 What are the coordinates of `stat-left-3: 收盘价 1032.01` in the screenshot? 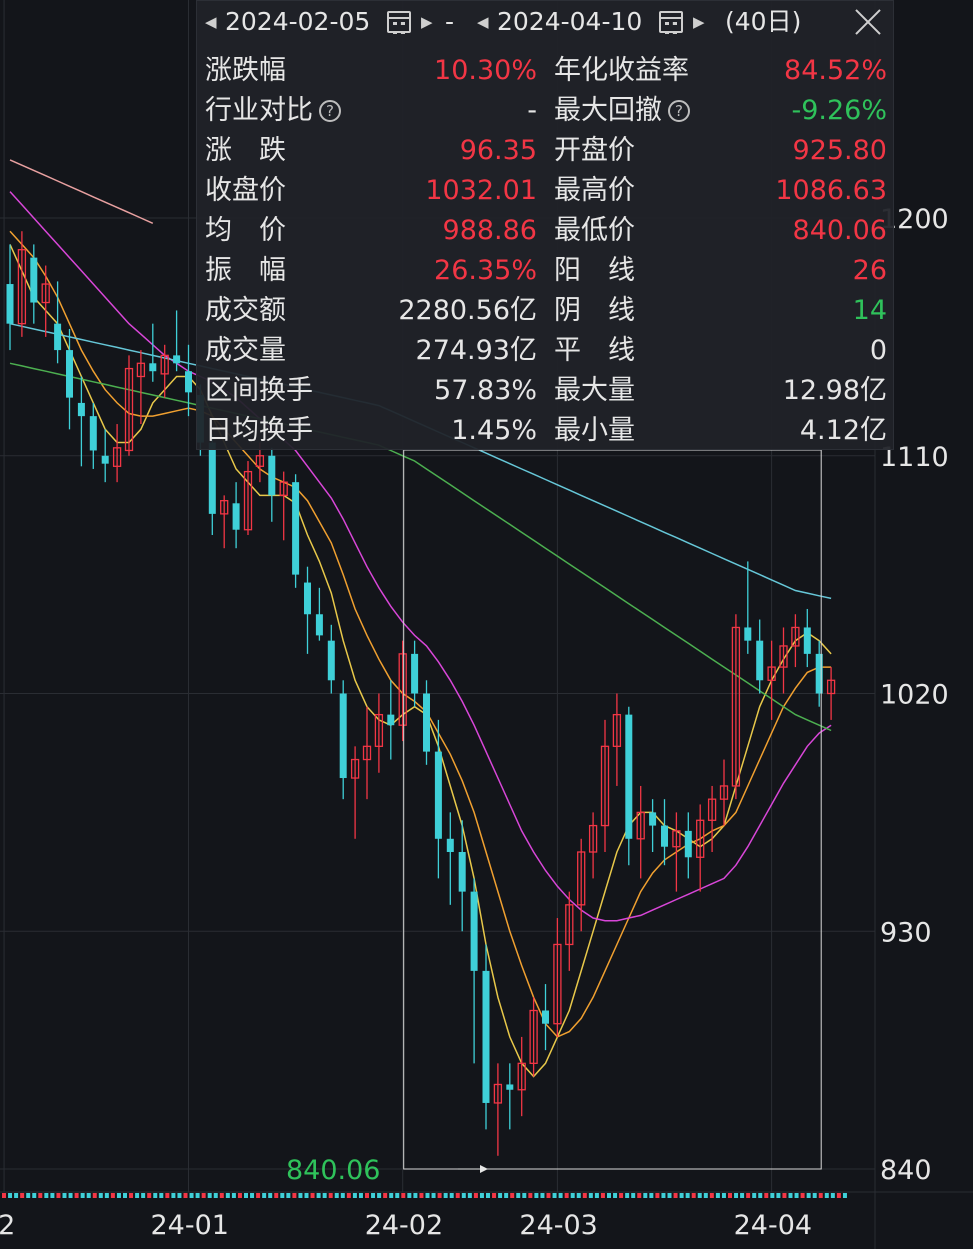 It's located at (371, 191).